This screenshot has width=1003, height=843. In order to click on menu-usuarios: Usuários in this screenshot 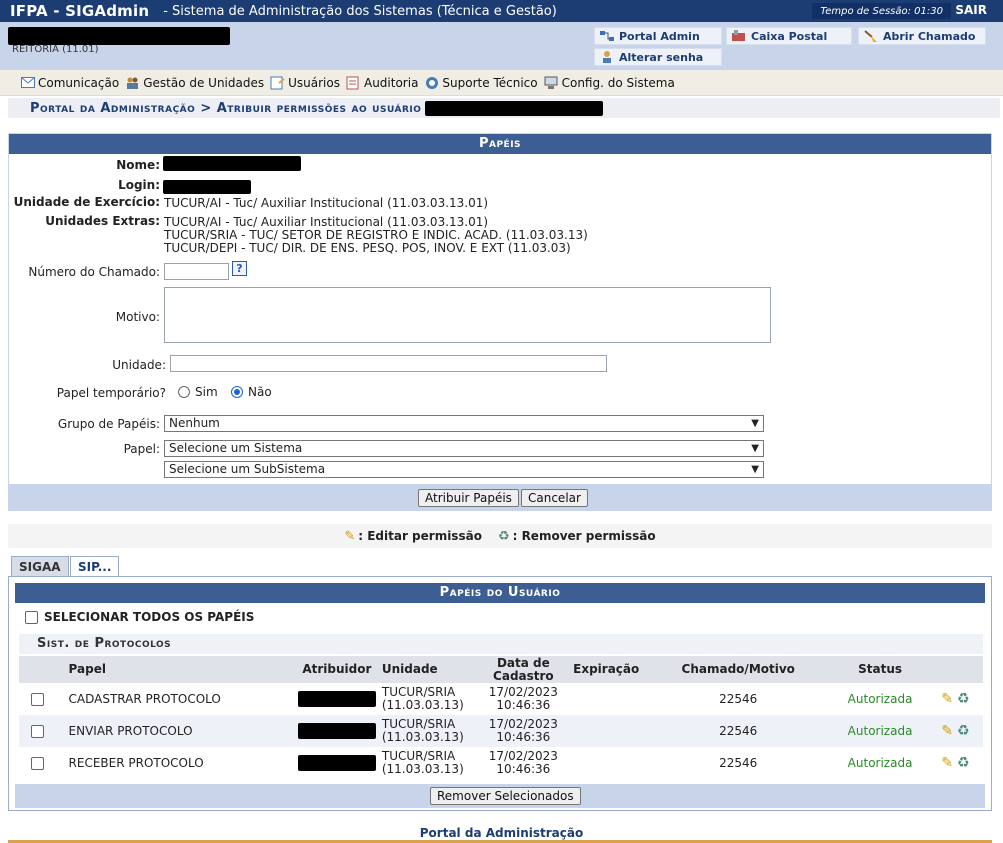, I will do `click(305, 83)`.